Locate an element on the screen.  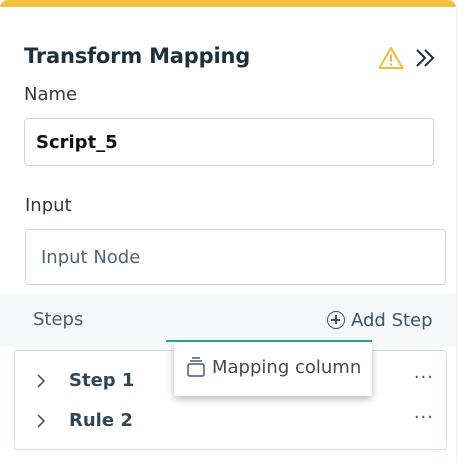
step-item: Rule 2 ··· is located at coordinates (230, 422).